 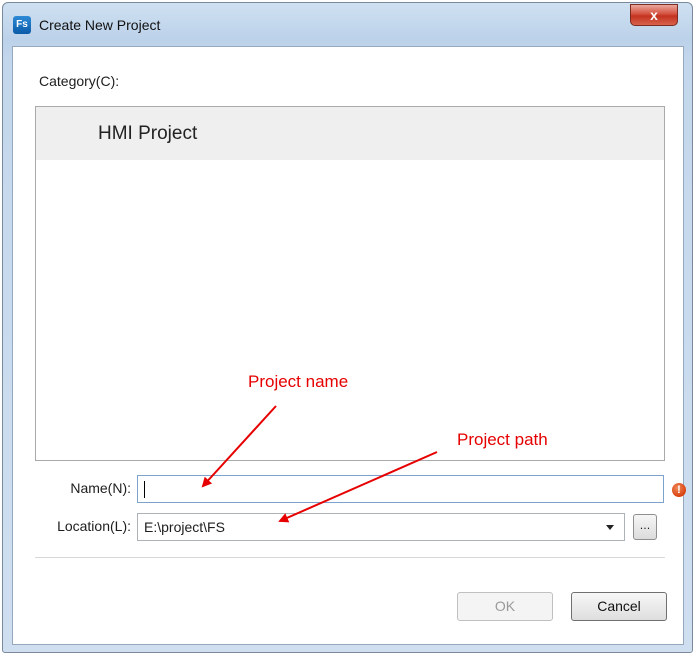 I want to click on arrow-to-location, so click(x=358, y=487).